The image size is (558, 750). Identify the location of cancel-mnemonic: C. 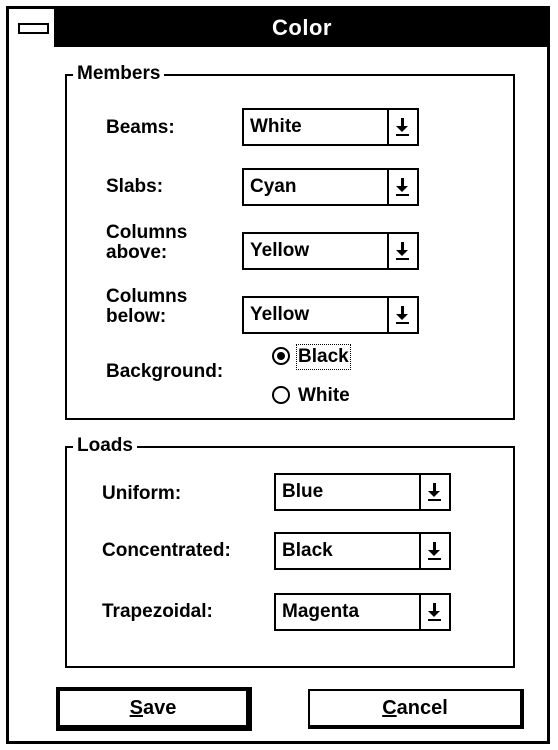
(389, 708).